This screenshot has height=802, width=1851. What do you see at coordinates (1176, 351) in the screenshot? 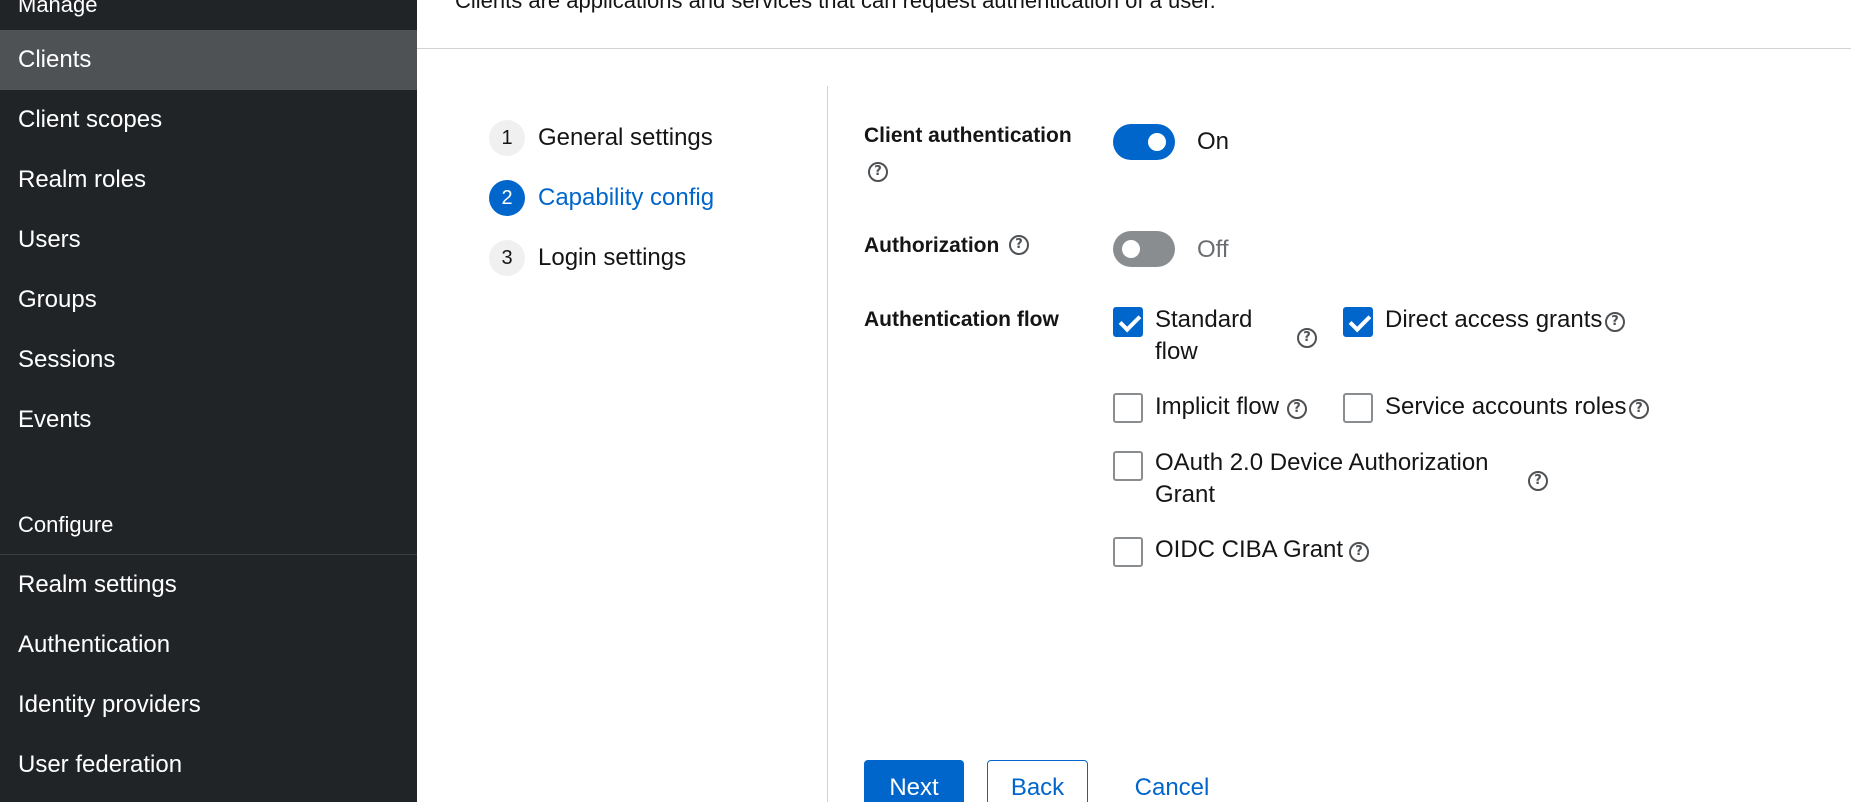
I see `label-line: flow` at bounding box center [1176, 351].